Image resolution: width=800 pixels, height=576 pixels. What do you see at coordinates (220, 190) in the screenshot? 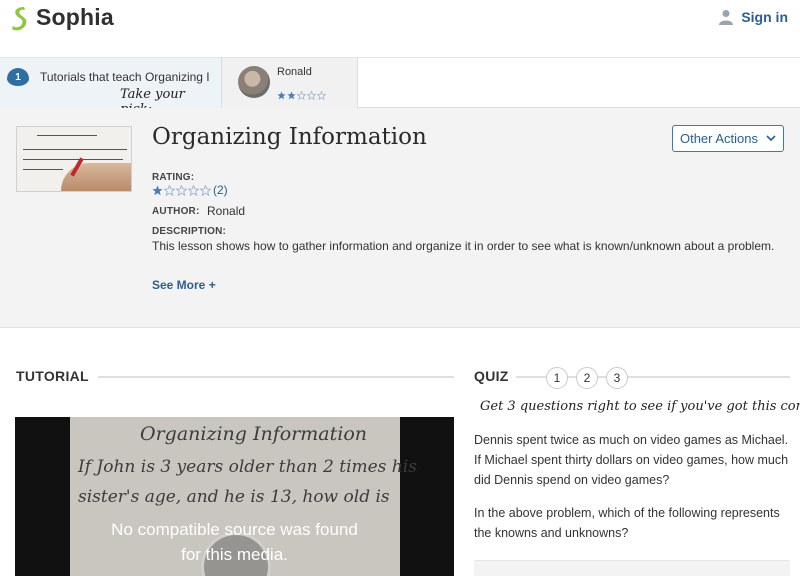
I see `rating-count: (2)` at bounding box center [220, 190].